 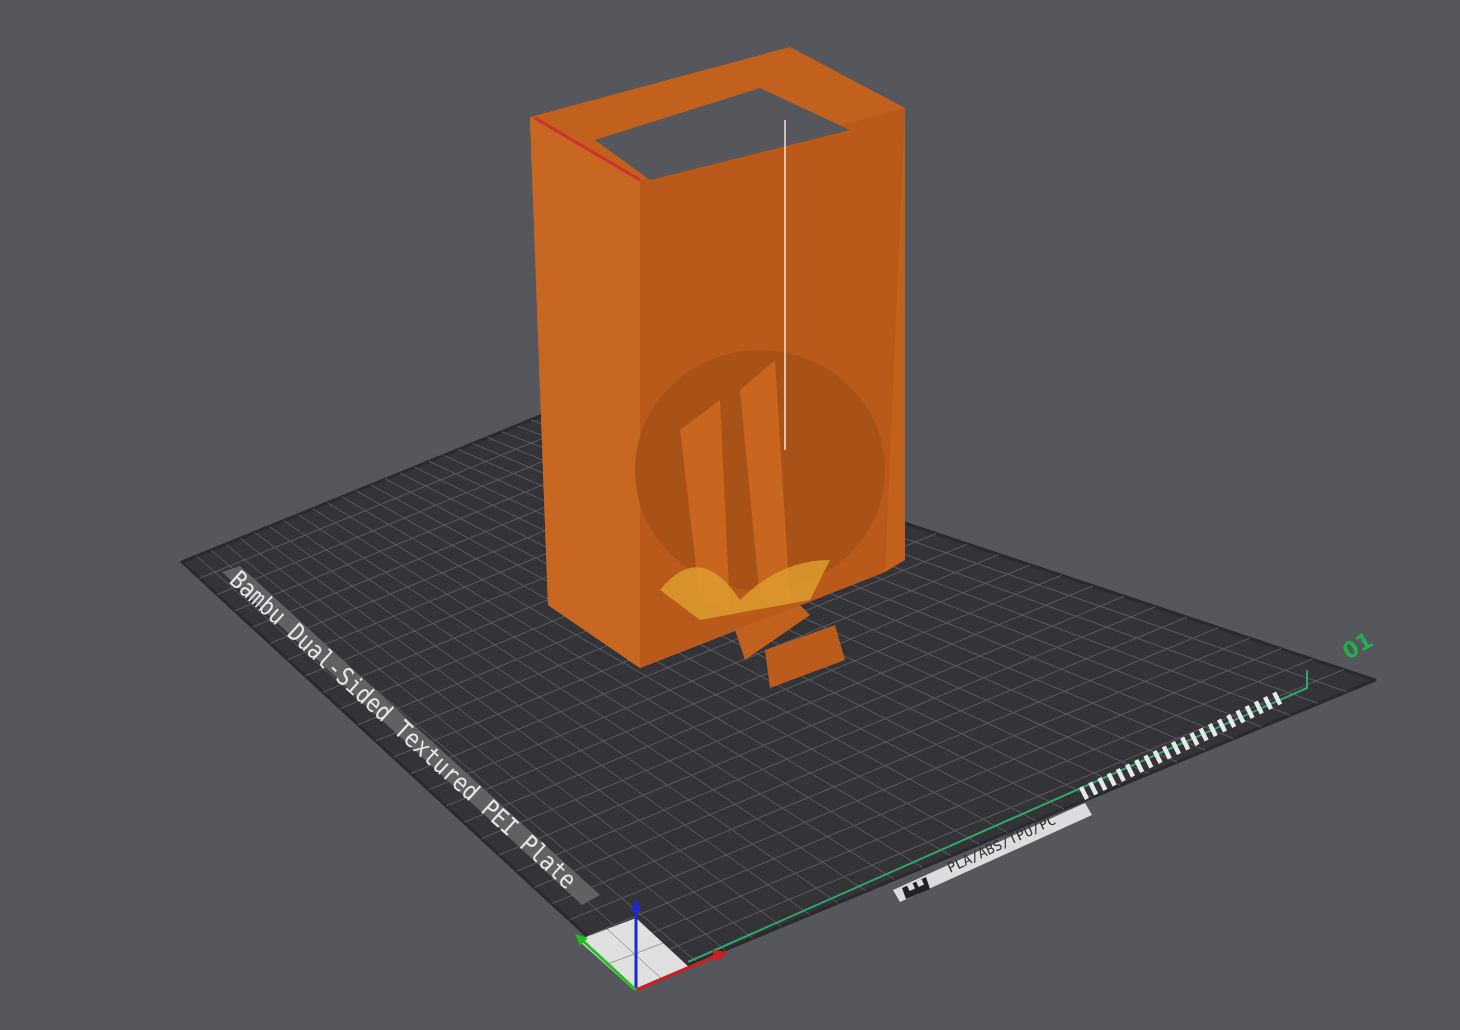 What do you see at coordinates (1357, 646) in the screenshot?
I see `plate-number: 01` at bounding box center [1357, 646].